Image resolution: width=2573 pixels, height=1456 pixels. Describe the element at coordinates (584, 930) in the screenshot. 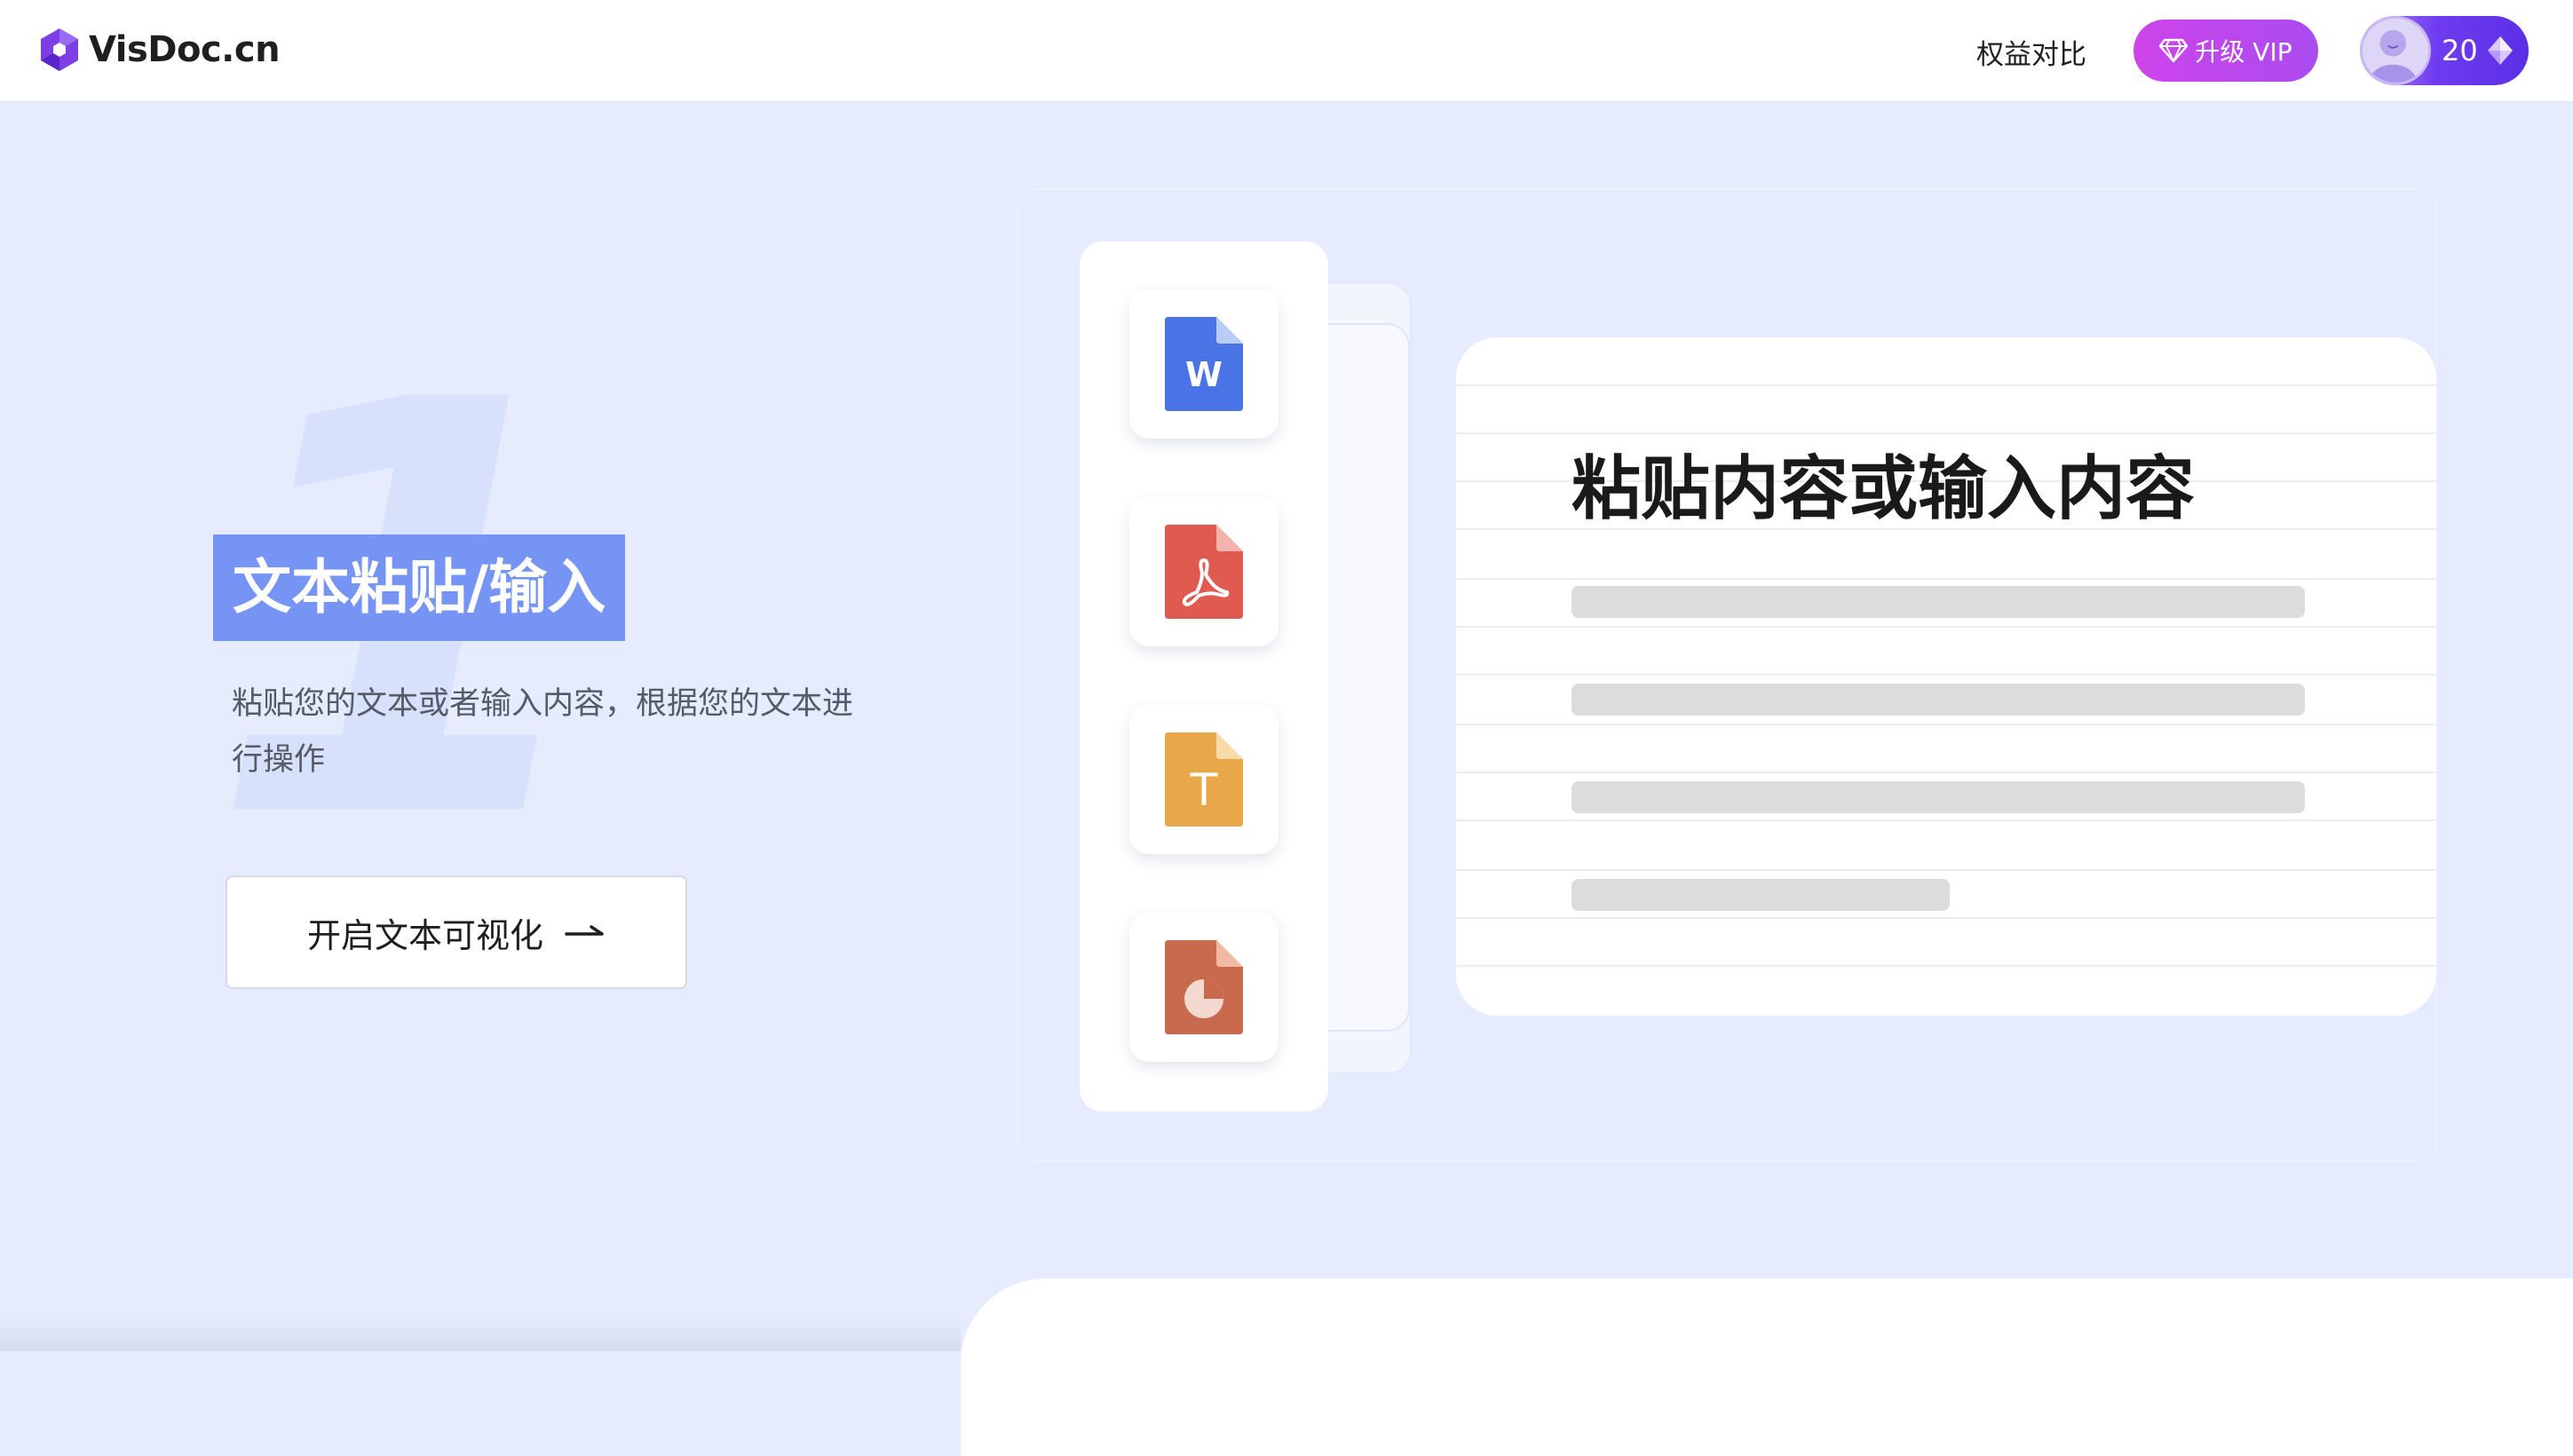

I see `arrow-right-icon` at that location.